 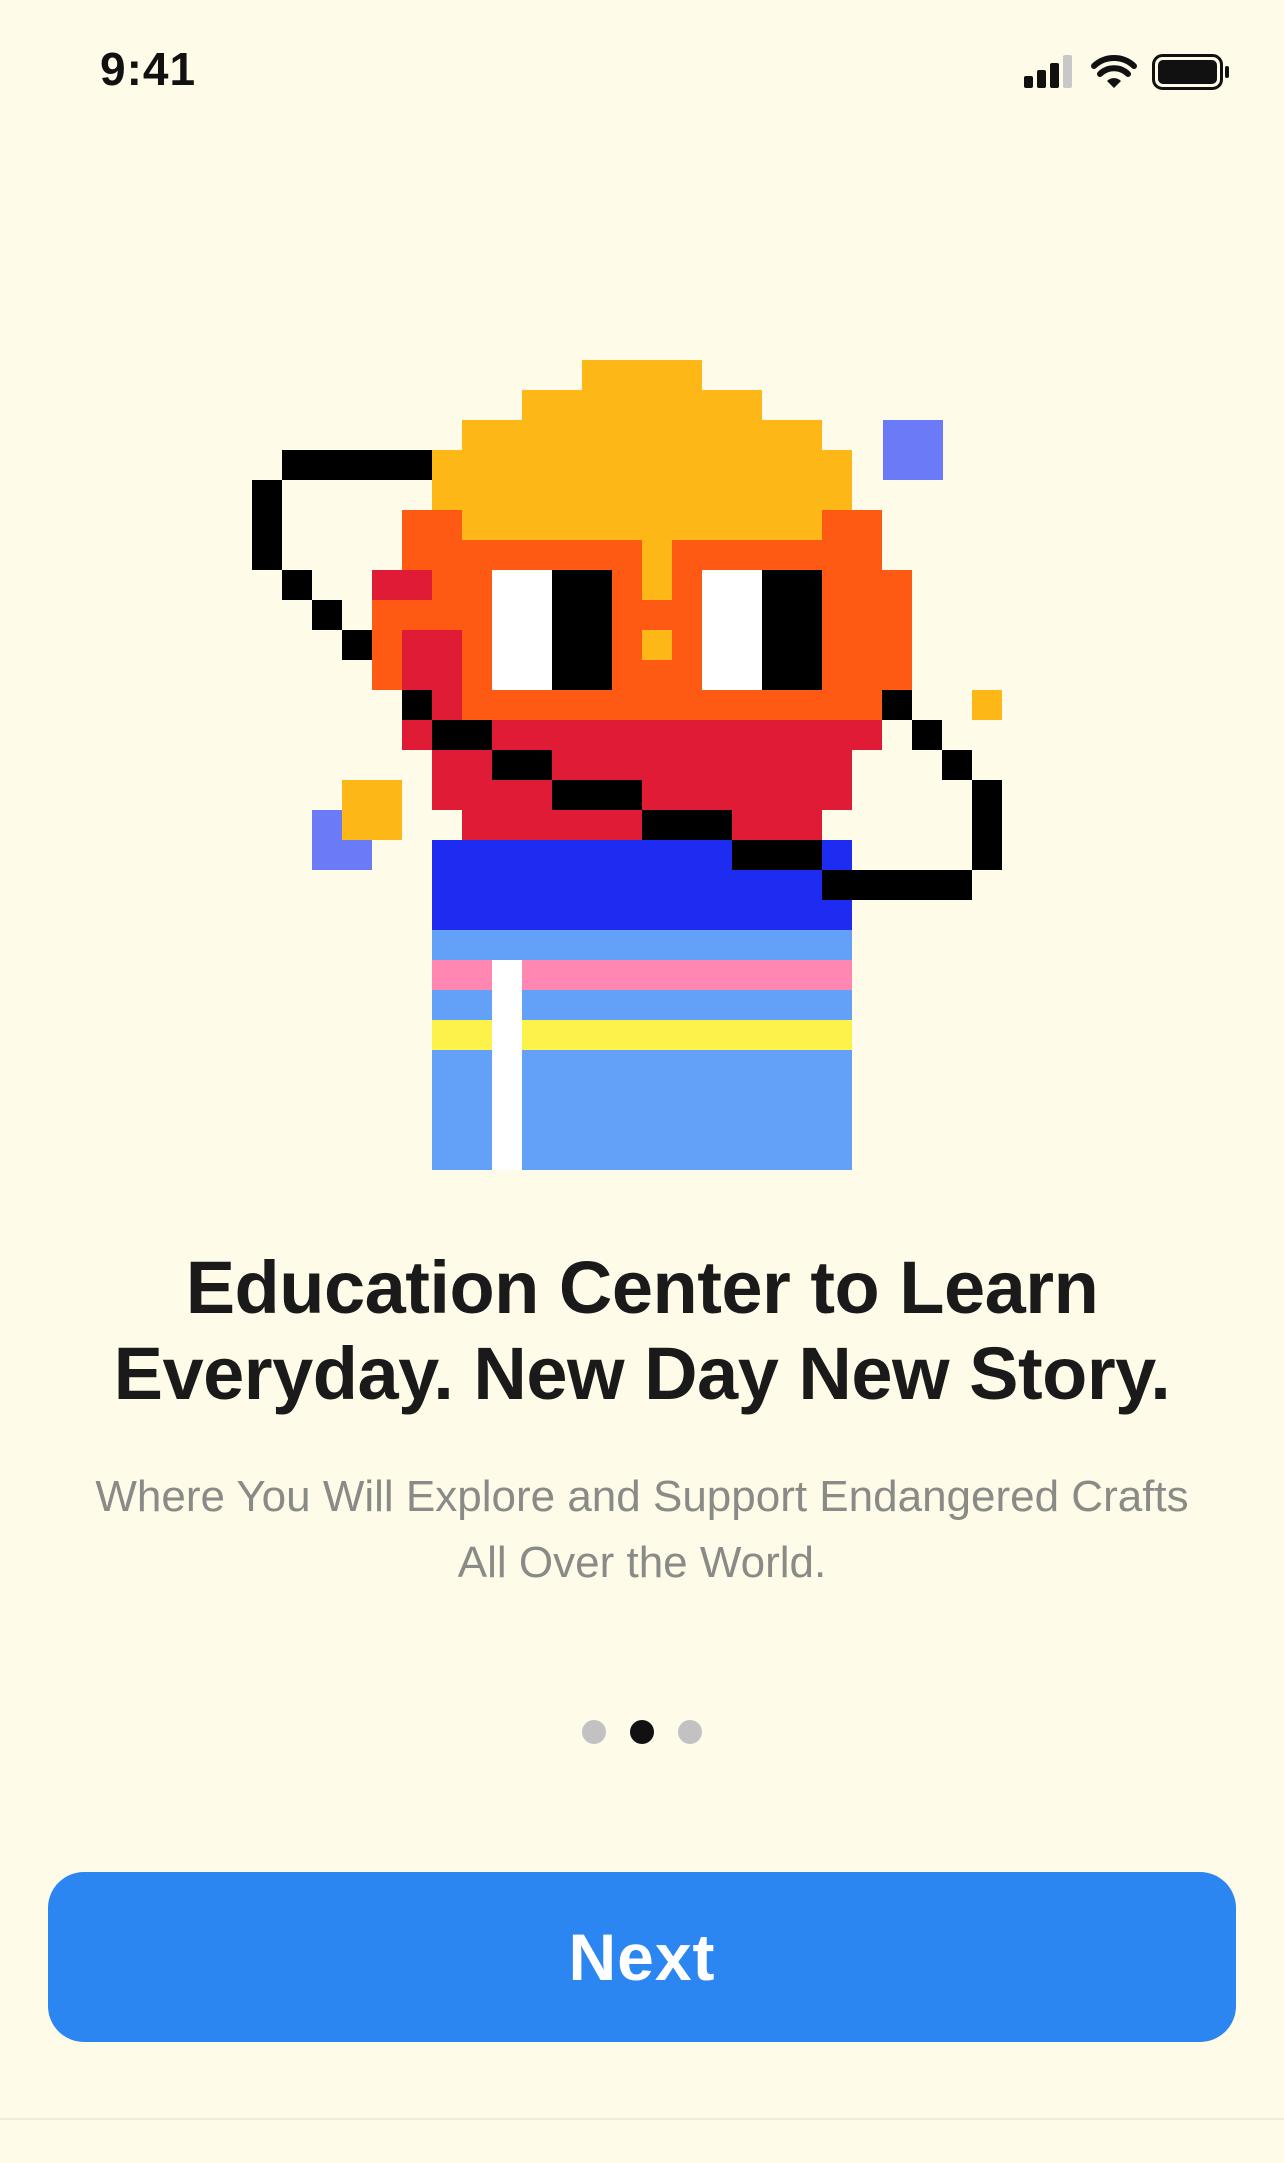 I want to click on bottom-divider, so click(x=642, y=2119).